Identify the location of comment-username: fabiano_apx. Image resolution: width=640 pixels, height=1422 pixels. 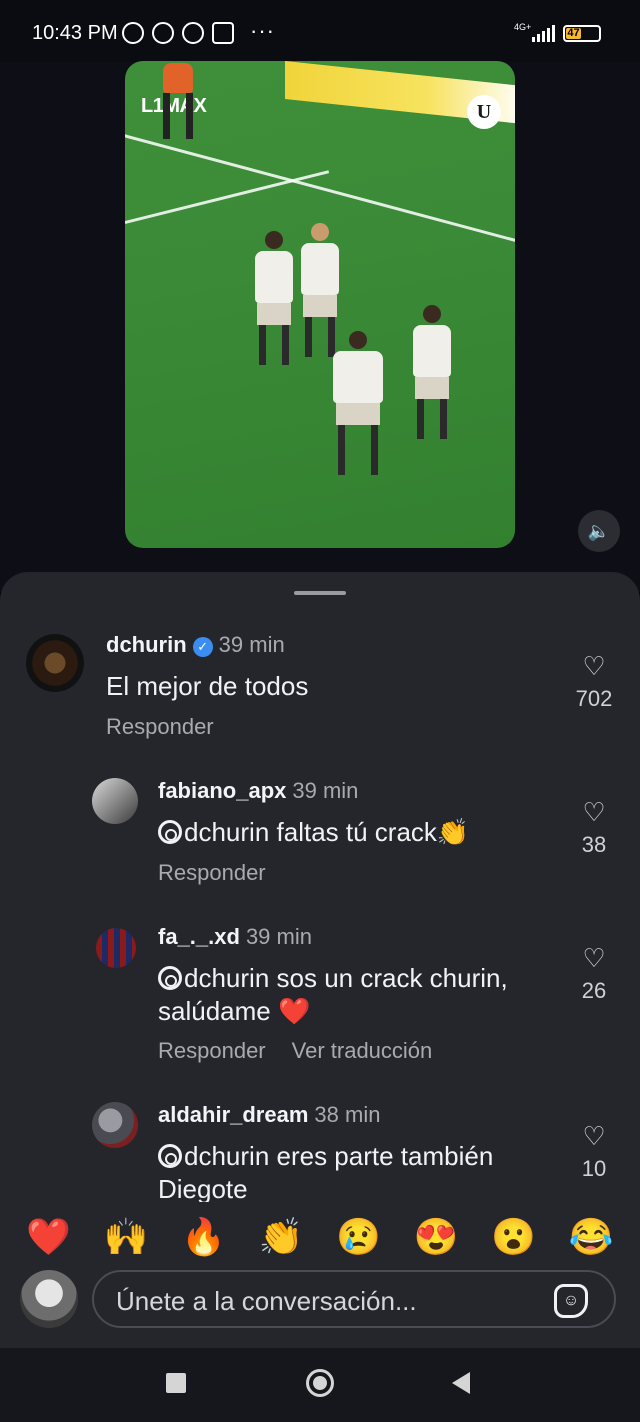
(222, 790).